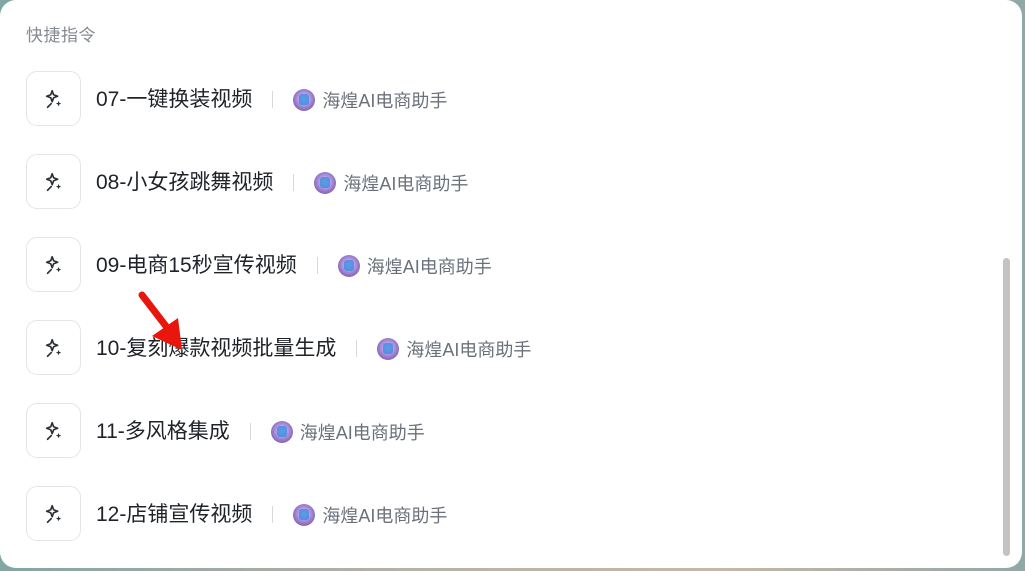 The width and height of the screenshot is (1025, 571). What do you see at coordinates (506, 527) in the screenshot?
I see `command-item-12: 12-店铺宣传视频 海煌AI电商助手` at bounding box center [506, 527].